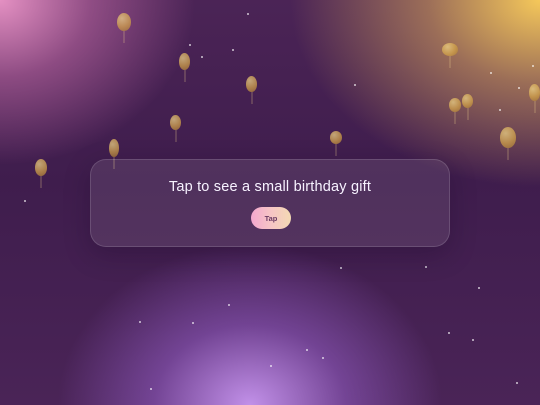 Image resolution: width=540 pixels, height=405 pixels. What do you see at coordinates (270, 187) in the screenshot?
I see `gift-message: Tap to see a small birthday gift` at bounding box center [270, 187].